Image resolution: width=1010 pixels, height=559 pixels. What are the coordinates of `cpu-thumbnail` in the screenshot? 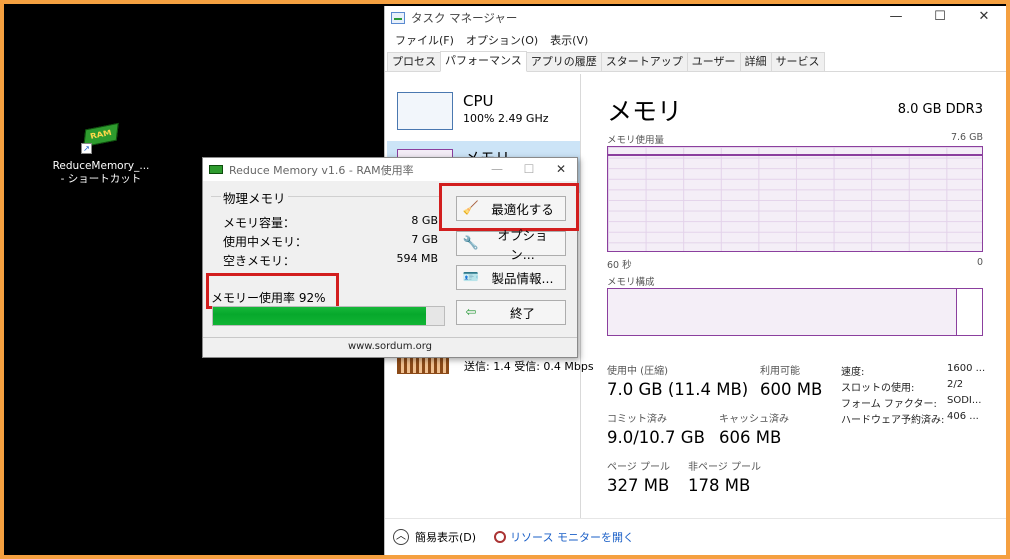 It's located at (425, 111).